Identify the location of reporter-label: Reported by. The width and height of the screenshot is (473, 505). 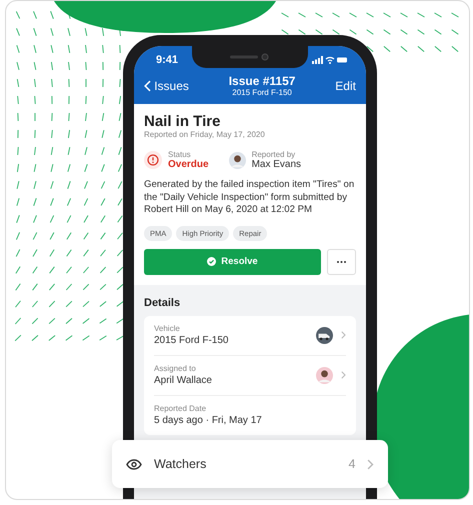
(274, 154).